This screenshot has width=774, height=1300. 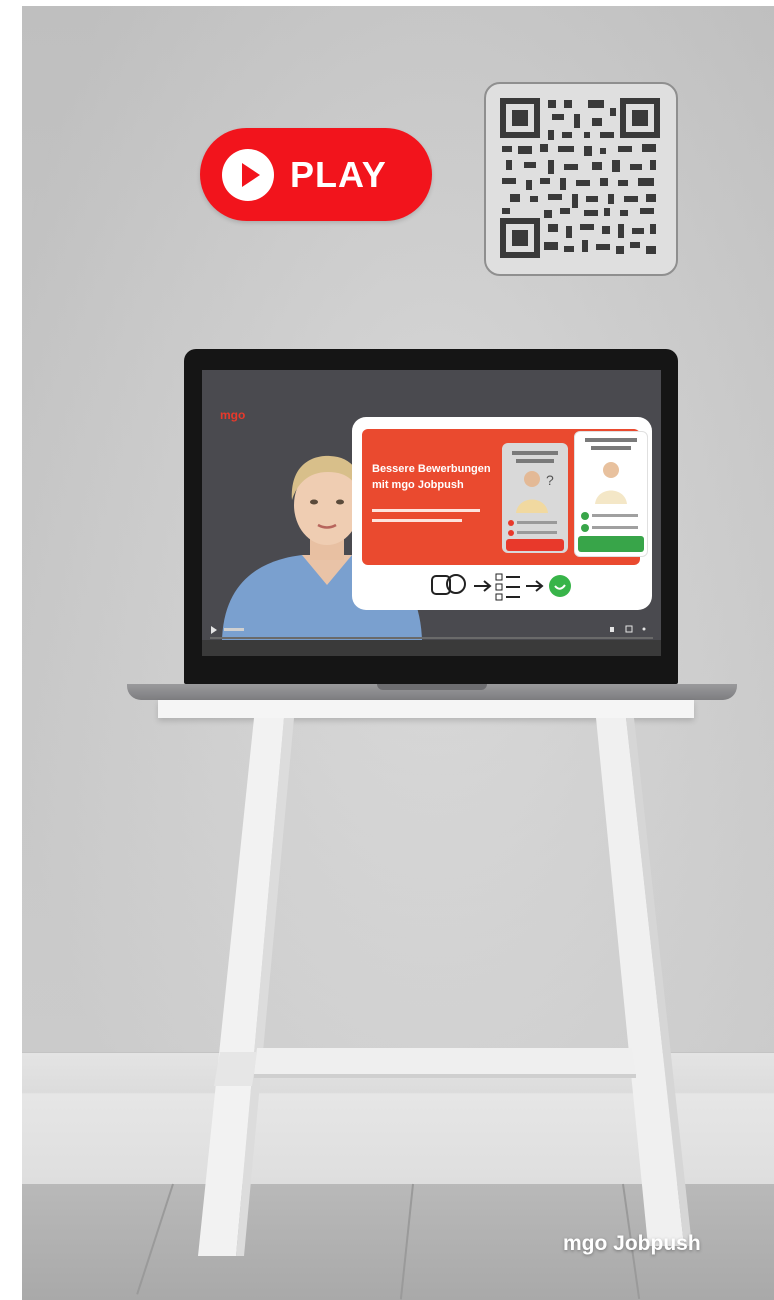 I want to click on brand-caption: mgo Jobpush, so click(x=632, y=1243).